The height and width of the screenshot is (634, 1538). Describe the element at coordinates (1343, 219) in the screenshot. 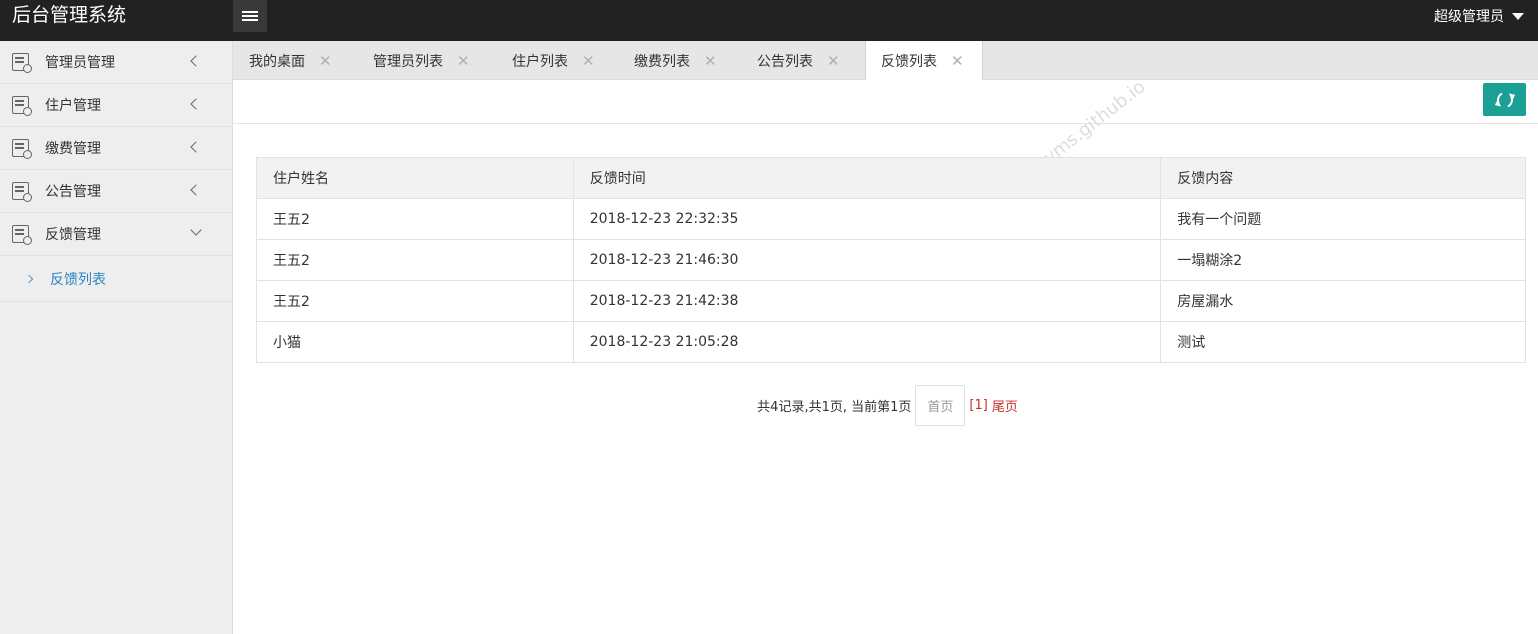

I see `cell-content: 我有一个问题` at that location.